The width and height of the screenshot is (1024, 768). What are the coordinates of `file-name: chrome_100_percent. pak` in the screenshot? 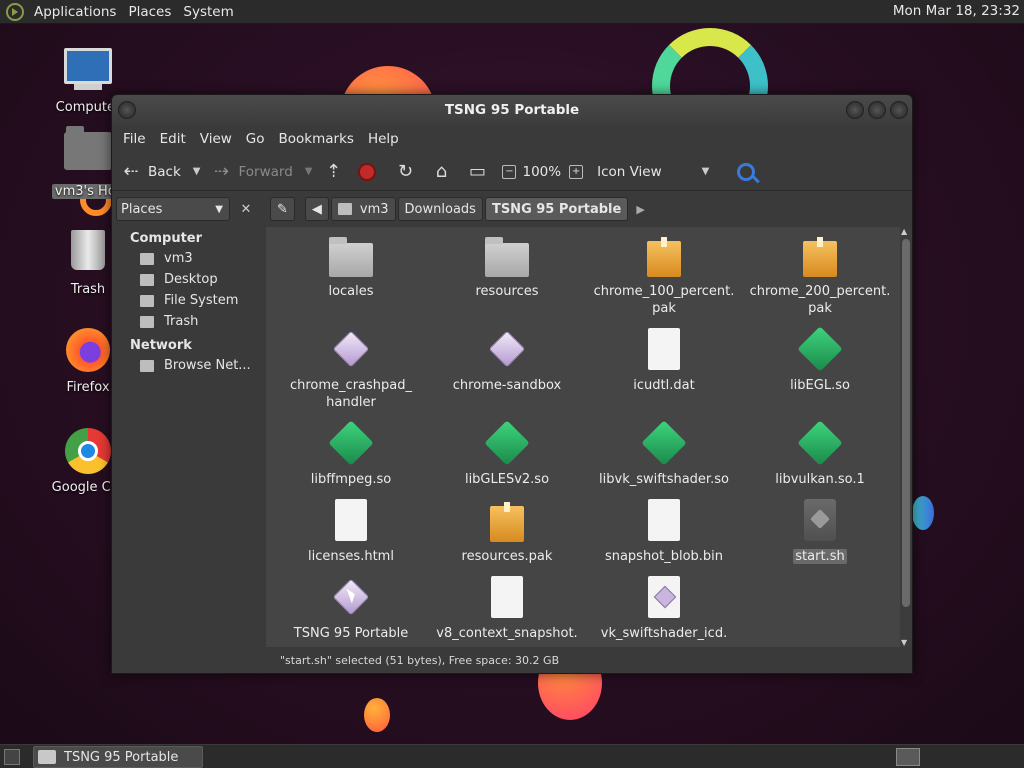 It's located at (664, 300).